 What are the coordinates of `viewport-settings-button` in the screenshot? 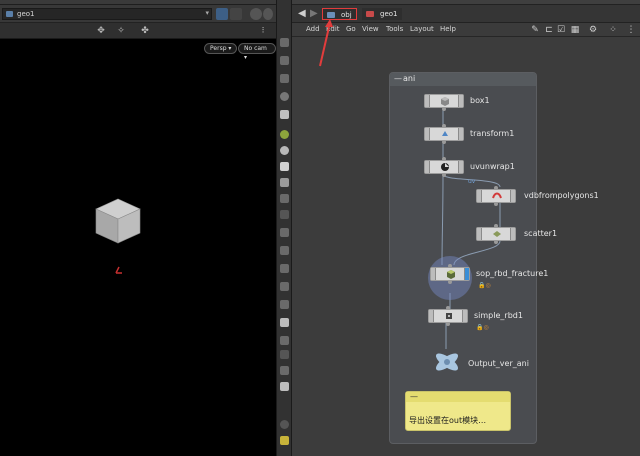 It's located at (268, 14).